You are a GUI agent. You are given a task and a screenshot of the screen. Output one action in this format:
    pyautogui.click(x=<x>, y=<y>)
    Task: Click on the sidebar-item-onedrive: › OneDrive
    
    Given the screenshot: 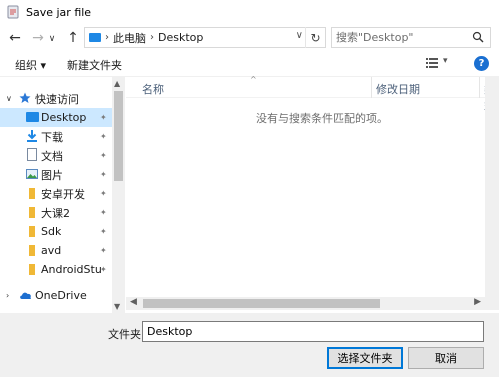 What is the action you would take?
    pyautogui.click(x=56, y=295)
    